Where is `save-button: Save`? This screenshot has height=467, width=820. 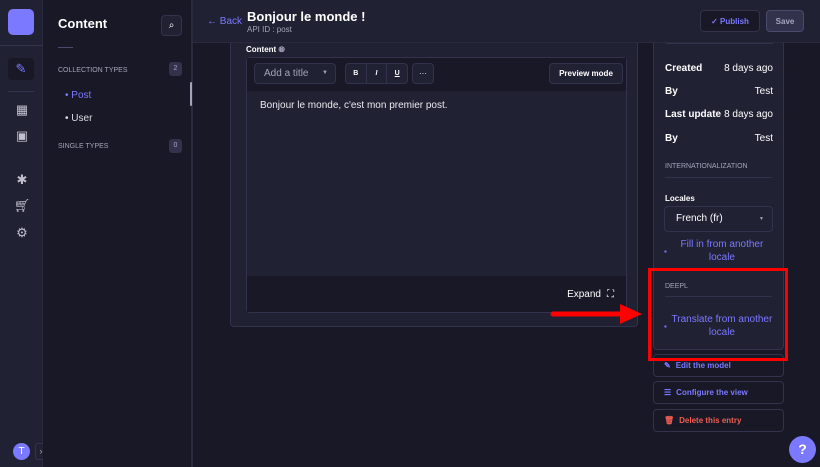
save-button: Save is located at coordinates (785, 21).